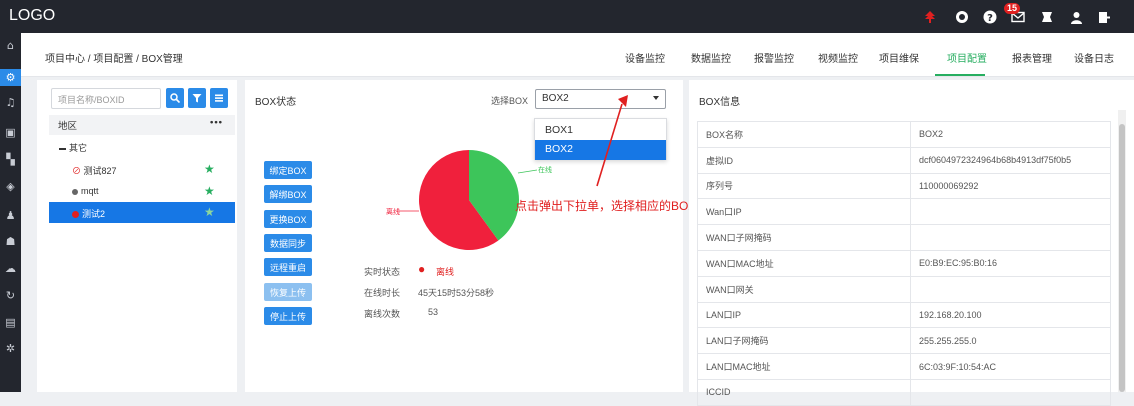 This screenshot has height=406, width=1134. I want to click on tree-group: 其它, so click(73, 147).